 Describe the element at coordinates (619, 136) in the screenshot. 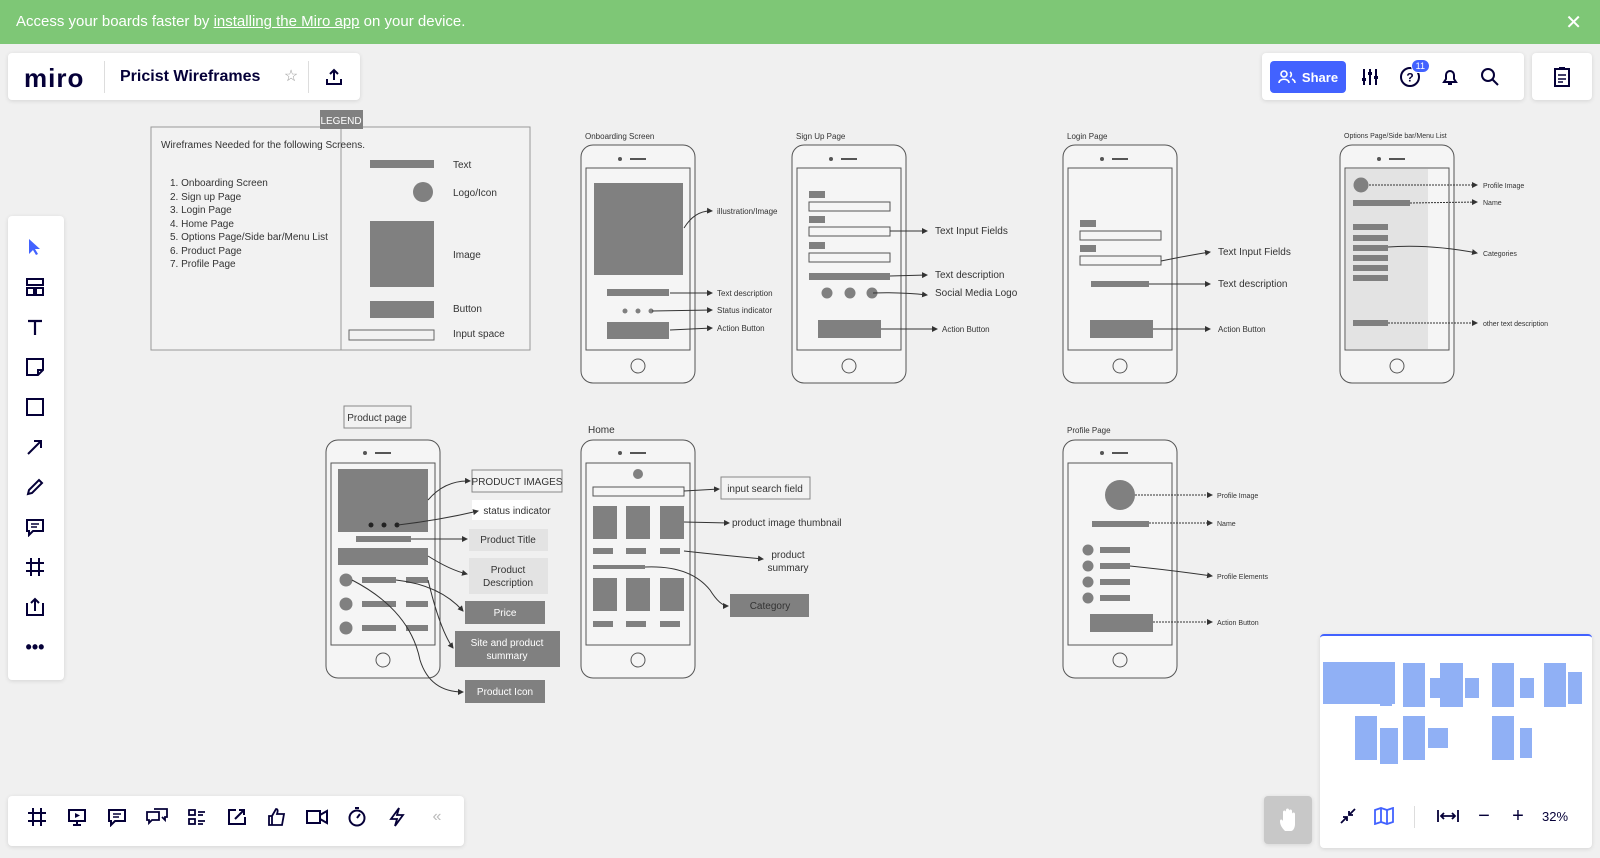

I see `screen-title: Onboarding Screen` at that location.